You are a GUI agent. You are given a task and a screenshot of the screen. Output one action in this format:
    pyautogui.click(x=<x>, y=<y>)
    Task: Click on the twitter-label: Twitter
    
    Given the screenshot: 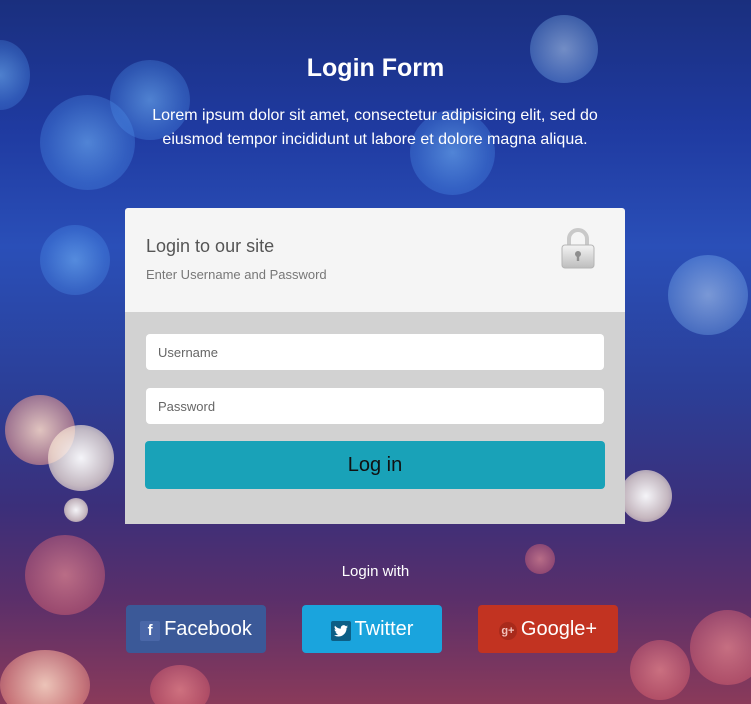 What is the action you would take?
    pyautogui.click(x=384, y=628)
    